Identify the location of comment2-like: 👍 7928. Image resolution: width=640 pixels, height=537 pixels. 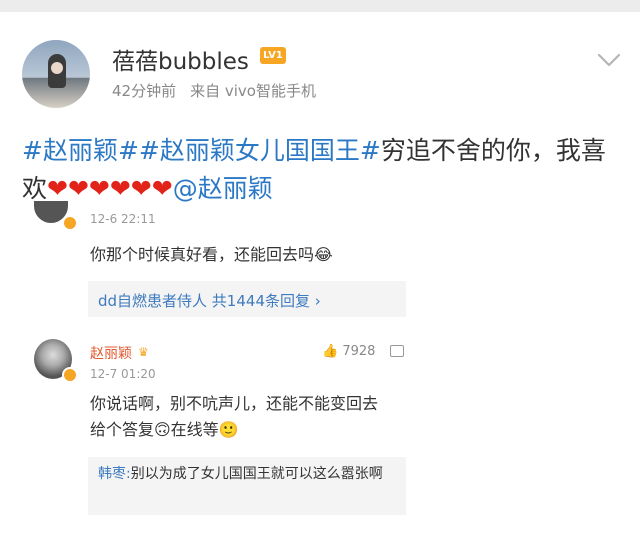
(348, 351).